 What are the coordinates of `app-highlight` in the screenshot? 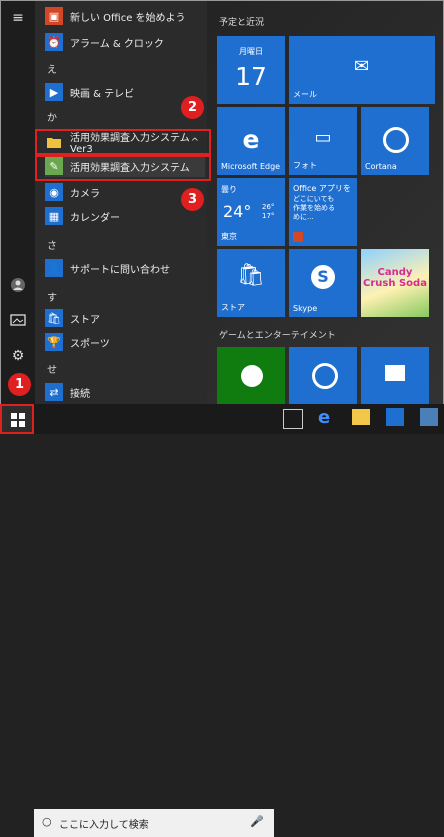 It's located at (123, 167).